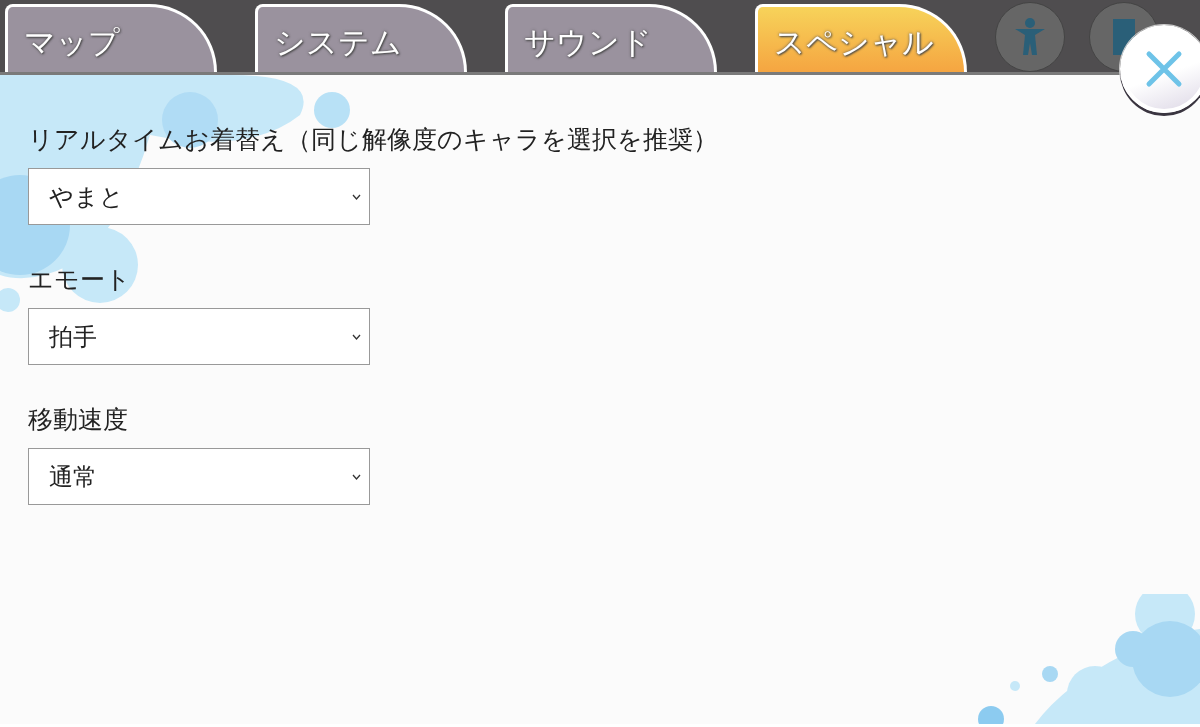 The image size is (1200, 727). What do you see at coordinates (1030, 37) in the screenshot?
I see `person-icon` at bounding box center [1030, 37].